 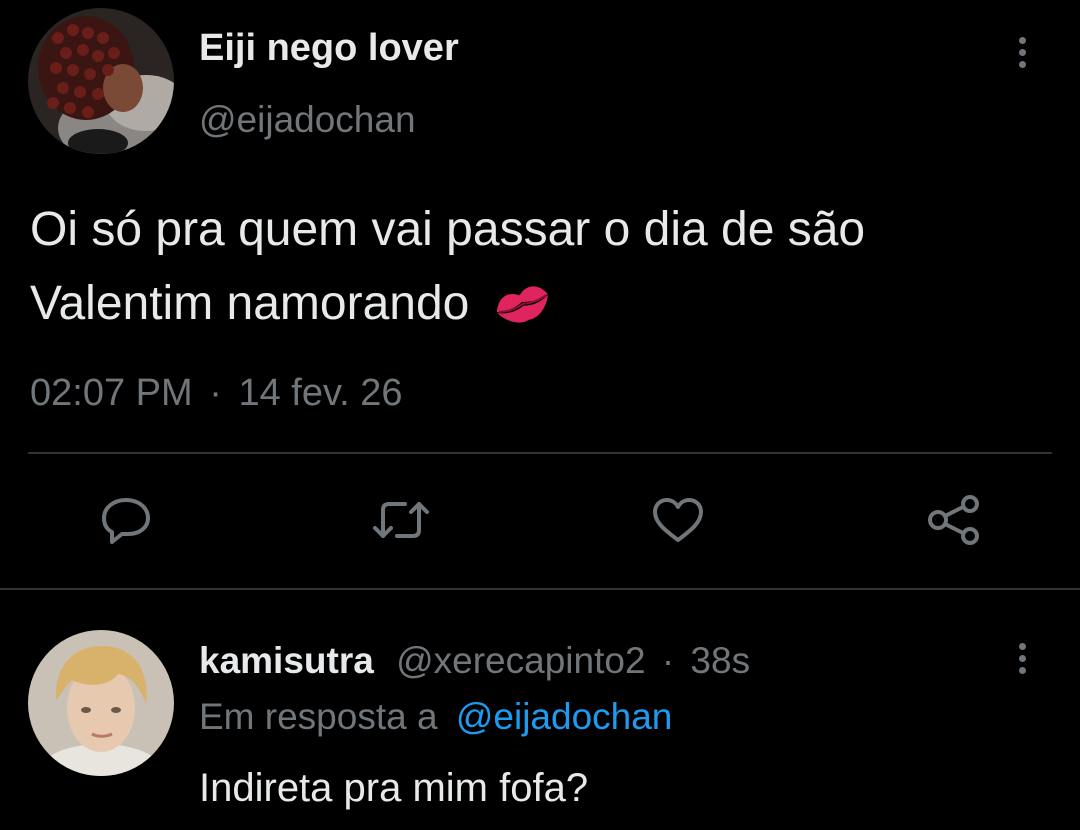 I want to click on reply-age: 38s, so click(x=720, y=660).